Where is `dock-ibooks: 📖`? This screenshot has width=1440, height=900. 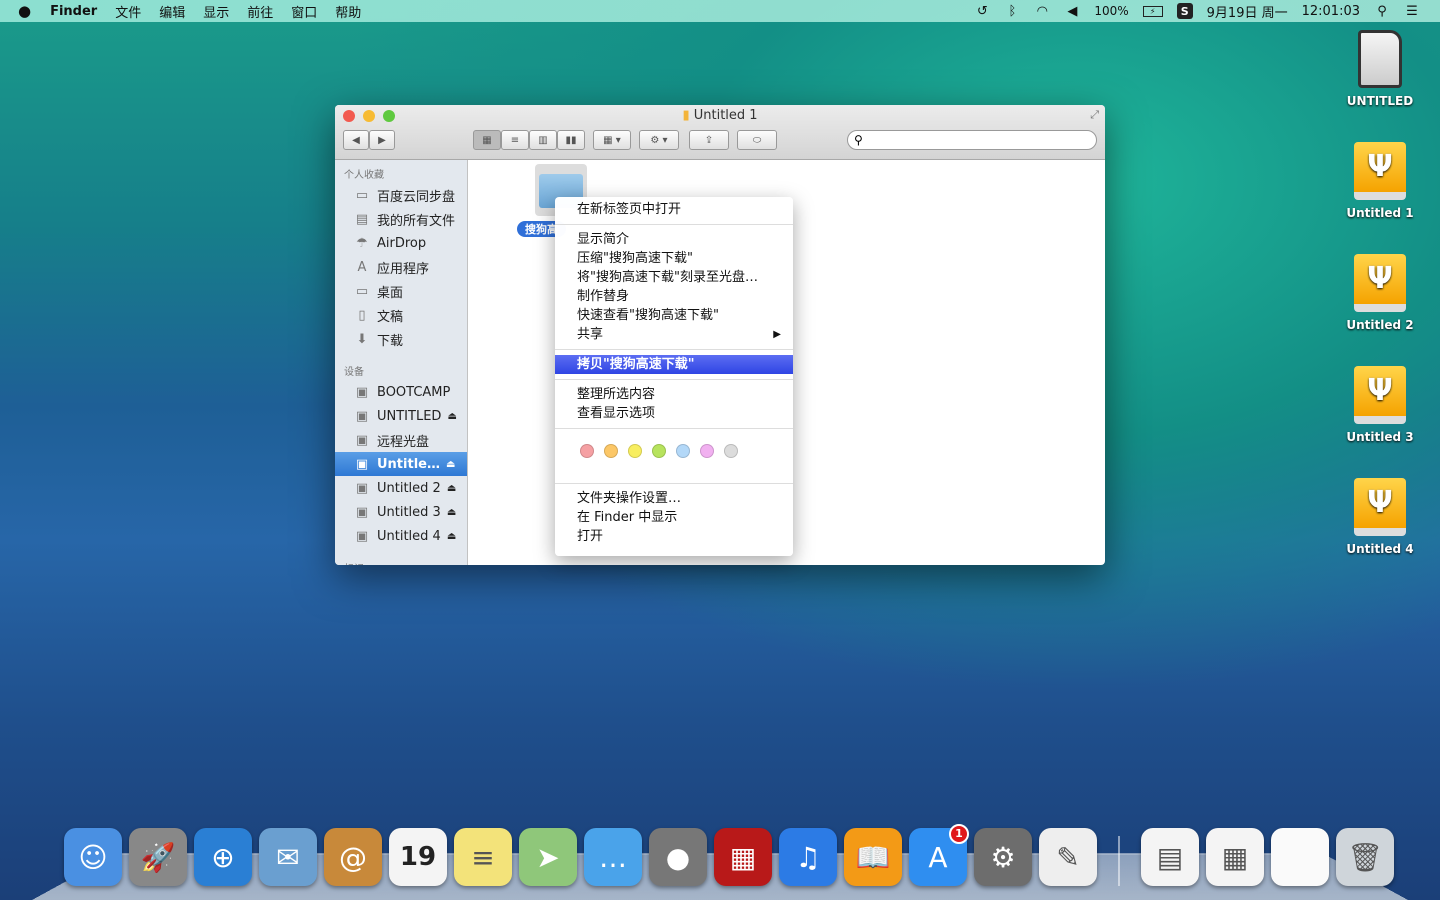
dock-ibooks: 📖 is located at coordinates (873, 857).